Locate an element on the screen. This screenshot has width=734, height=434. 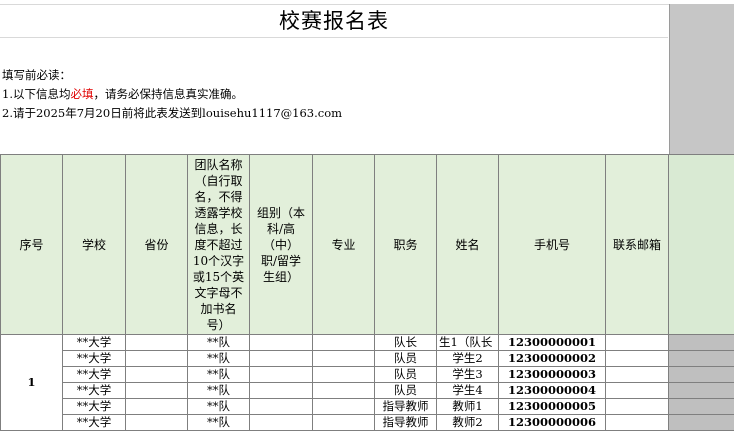
name-cell: 学生2 is located at coordinates (467, 358).